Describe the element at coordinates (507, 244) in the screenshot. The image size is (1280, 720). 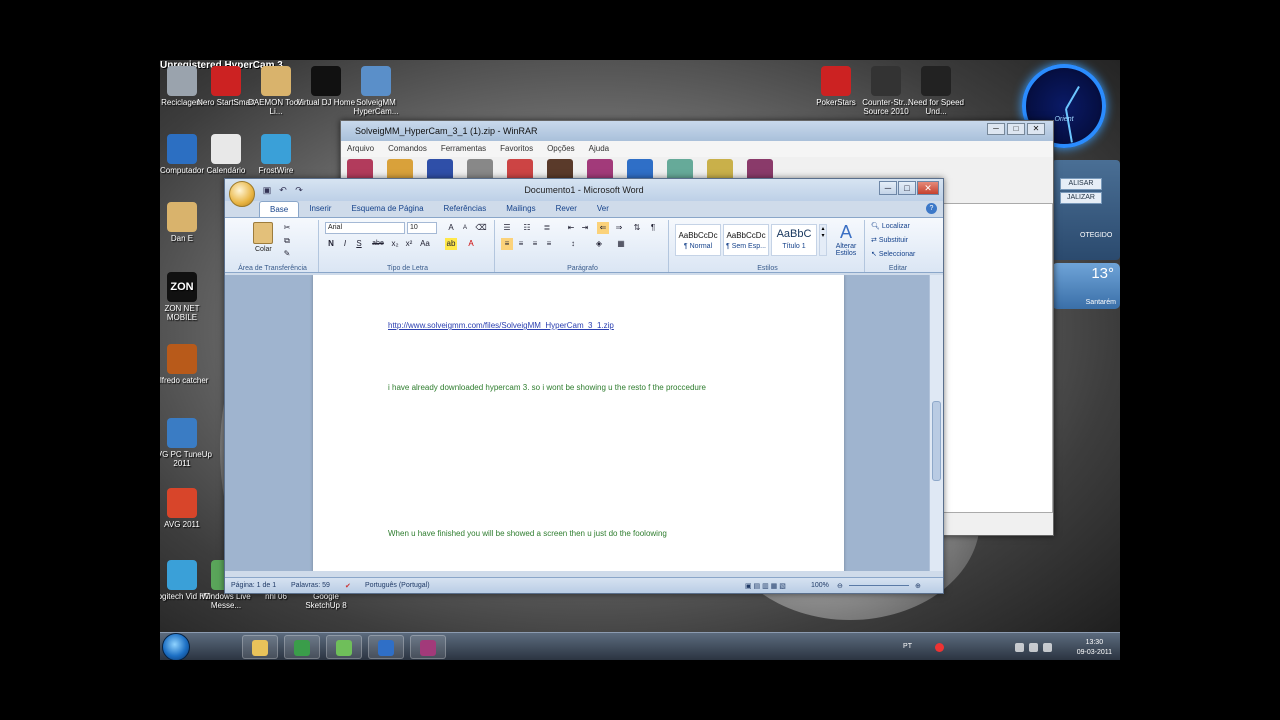
I see `align-left-icon: ≡` at that location.